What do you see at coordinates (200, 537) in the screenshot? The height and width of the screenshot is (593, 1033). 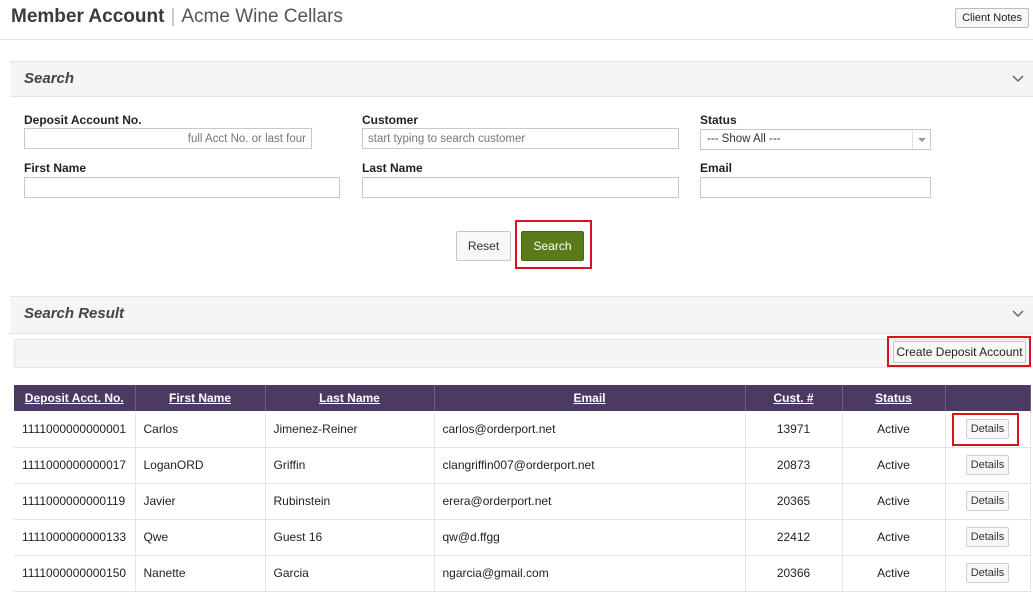 I see `cell-first-name: Qwe` at bounding box center [200, 537].